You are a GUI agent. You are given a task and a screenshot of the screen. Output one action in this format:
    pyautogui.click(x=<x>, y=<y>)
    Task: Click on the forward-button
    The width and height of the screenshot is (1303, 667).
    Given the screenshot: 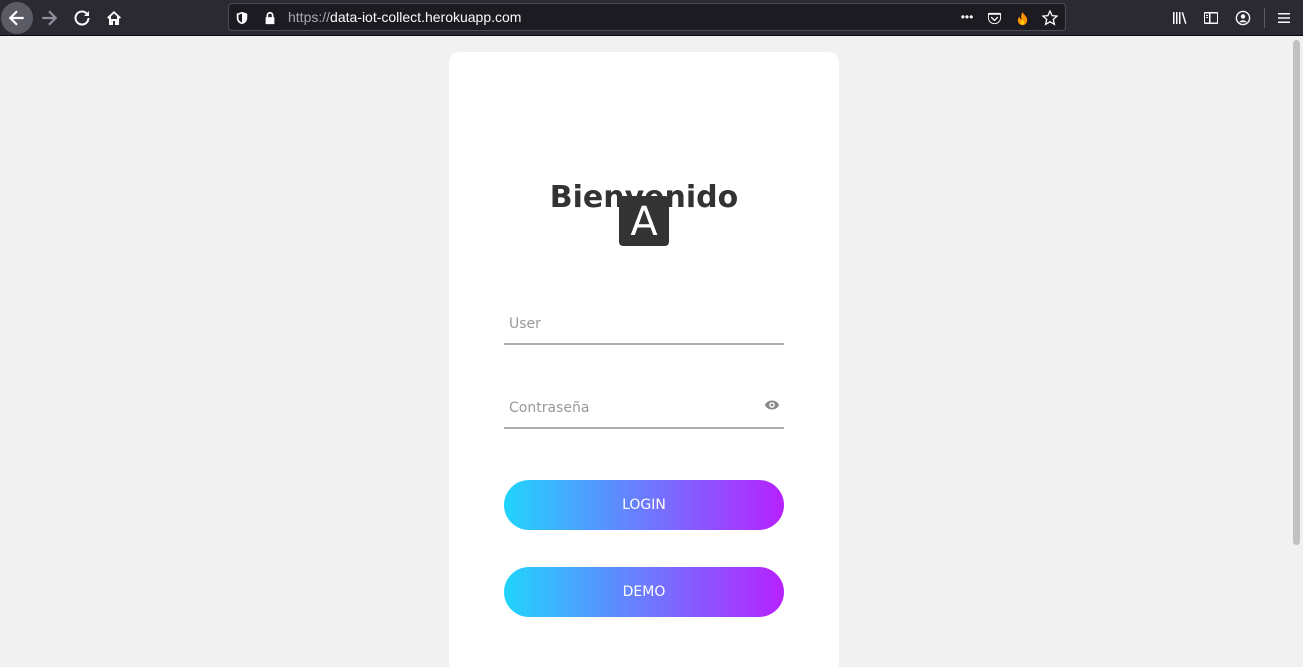 What is the action you would take?
    pyautogui.click(x=49, y=18)
    